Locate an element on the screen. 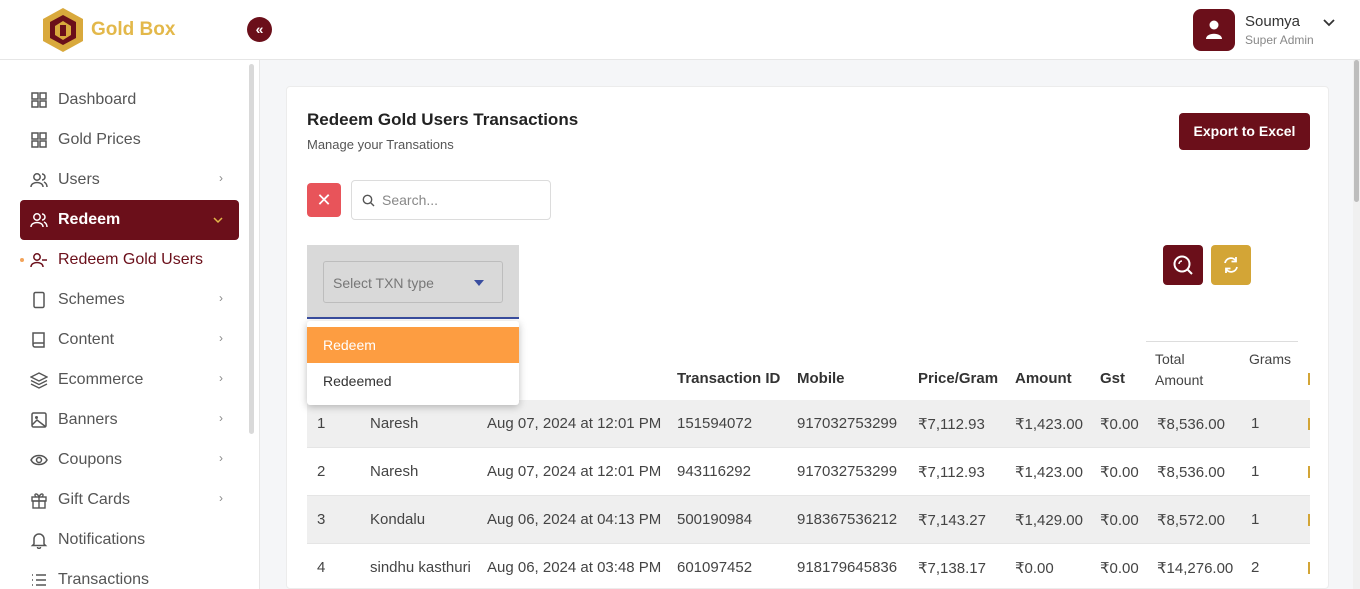 This screenshot has height=589, width=1360. sidebar-item-redeem-gold-users: Redeem Gold Users is located at coordinates (129, 260).